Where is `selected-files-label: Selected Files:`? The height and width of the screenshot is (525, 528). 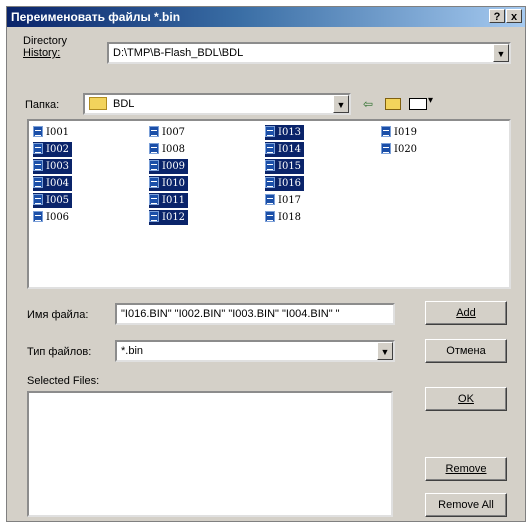
selected-files-label: Selected Files: is located at coordinates (63, 381).